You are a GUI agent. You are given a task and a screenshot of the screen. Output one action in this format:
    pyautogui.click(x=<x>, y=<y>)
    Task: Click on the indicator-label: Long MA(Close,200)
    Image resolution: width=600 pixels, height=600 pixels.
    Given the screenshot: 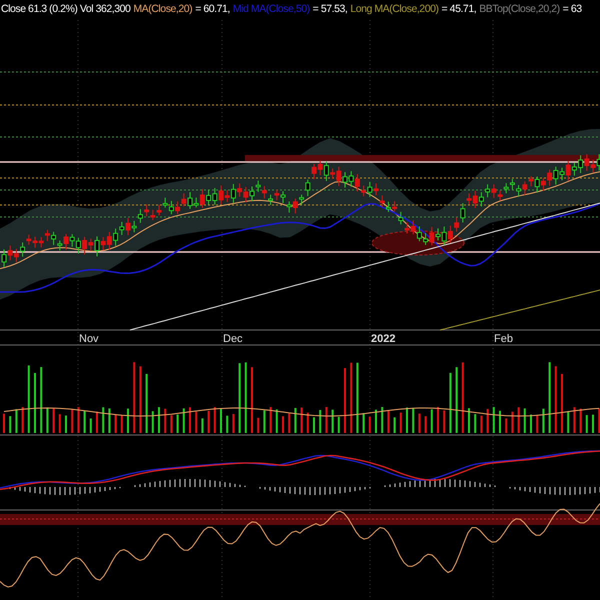 What is the action you would take?
    pyautogui.click(x=394, y=9)
    